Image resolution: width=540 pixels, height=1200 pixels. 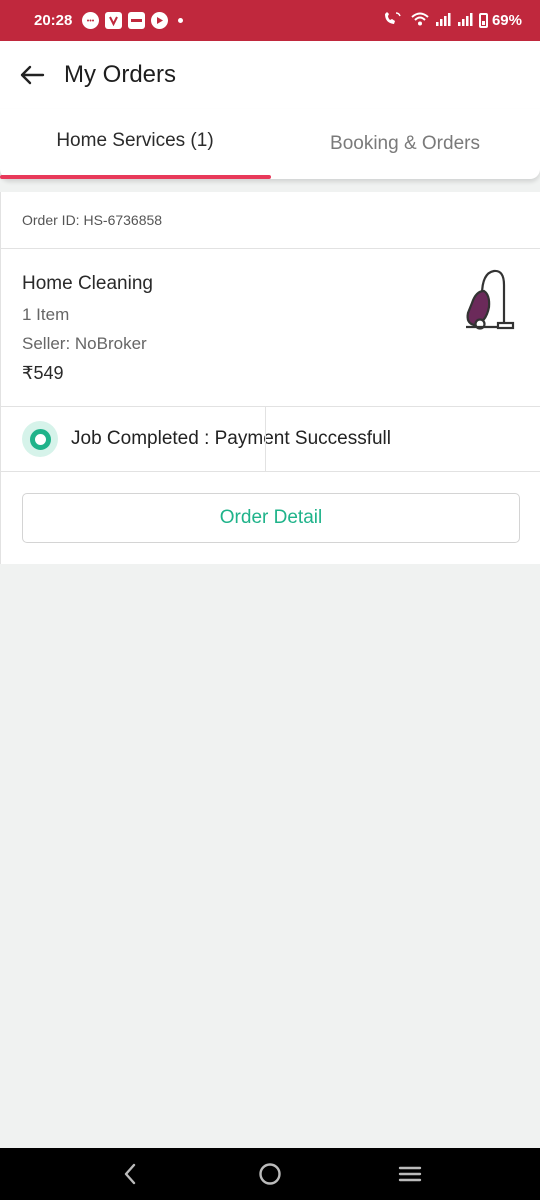 I want to click on nav-home-icon, so click(x=270, y=1174).